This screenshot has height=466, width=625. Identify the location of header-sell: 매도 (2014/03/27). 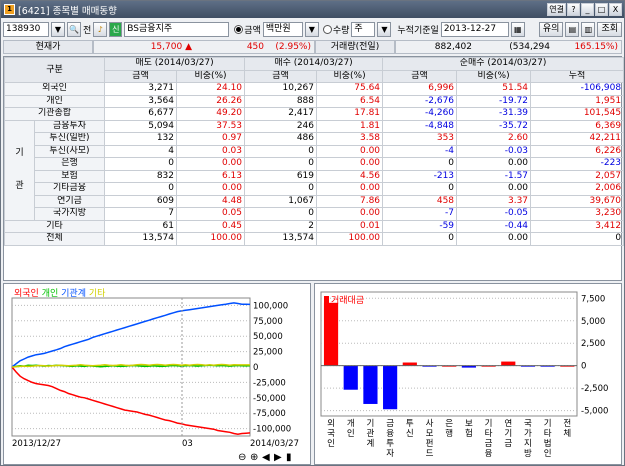
(174, 64).